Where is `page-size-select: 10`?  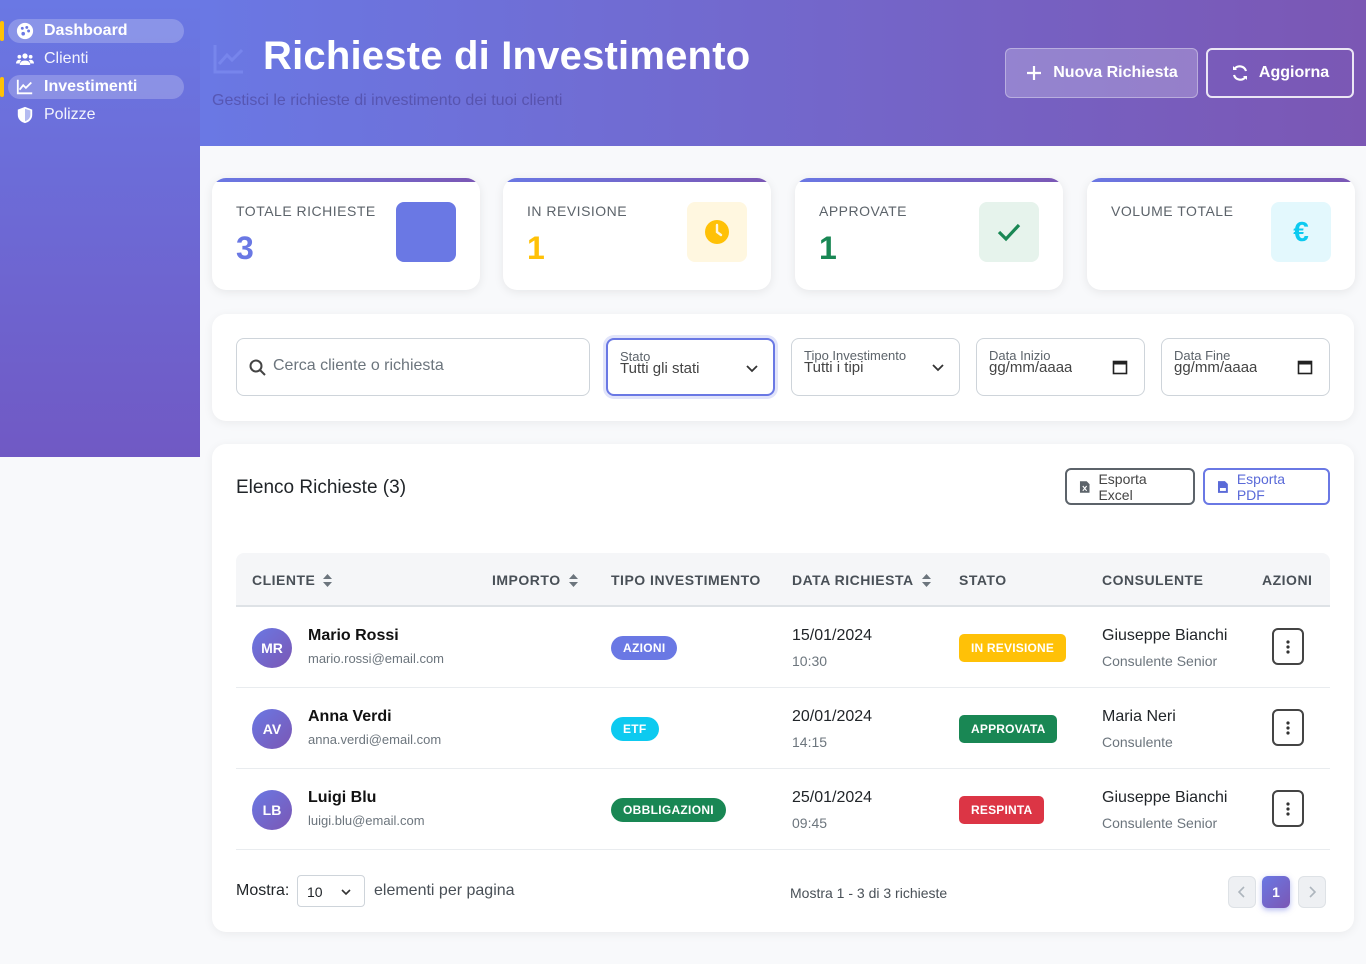 page-size-select: 10 is located at coordinates (331, 891).